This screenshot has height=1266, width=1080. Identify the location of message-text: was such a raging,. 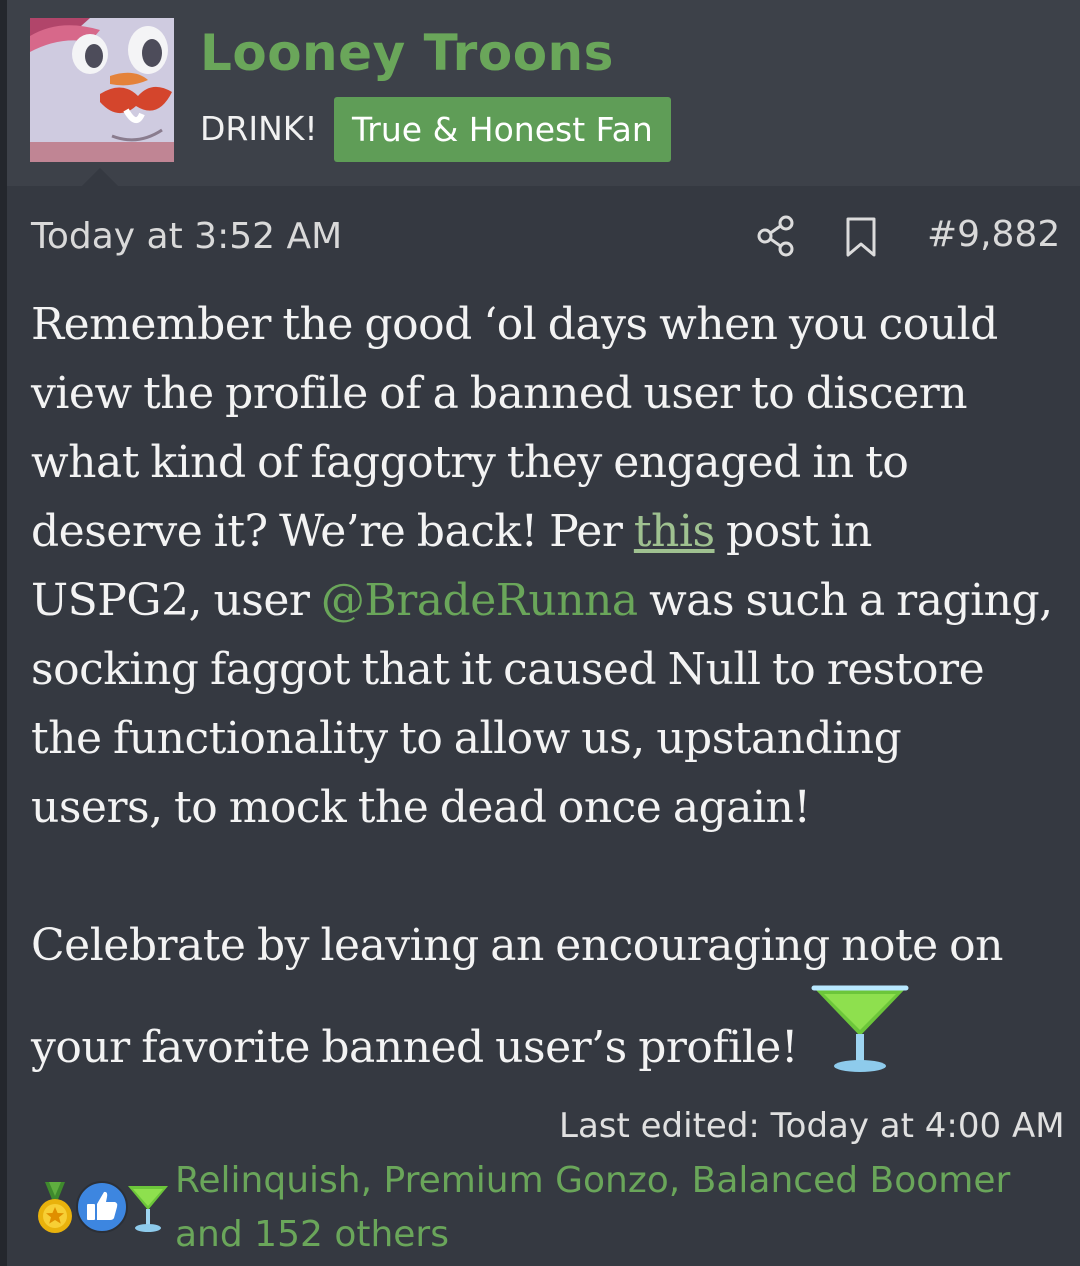
(845, 600).